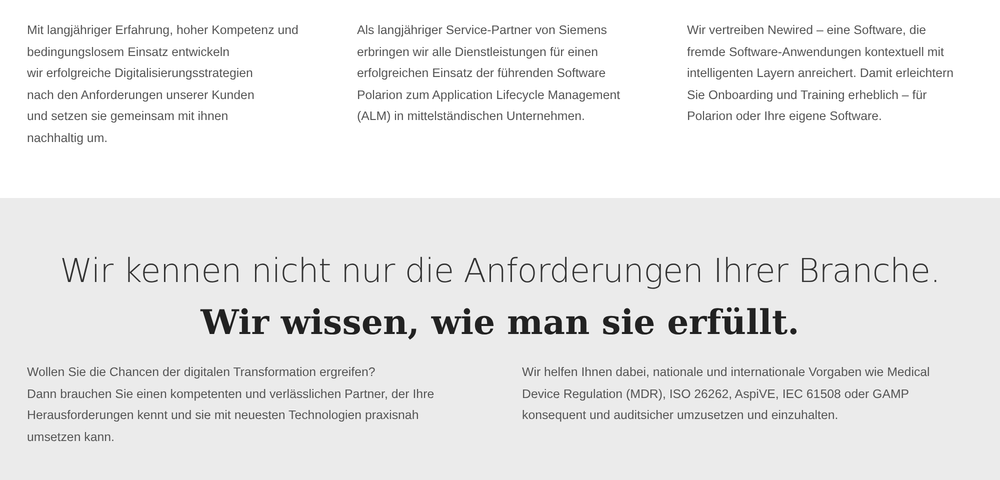  Describe the element at coordinates (163, 84) in the screenshot. I see `service-description: Mit langjähriger Erfahrung, hoher Kompetenz und bedingungslosem Einsatz entwickeln wir erfolgreiche Digitalisierungsstrategien nach den Anforderungen unserer Kunden und setzen sie gemeinsam mit ihnen nachhaltig um.` at that location.